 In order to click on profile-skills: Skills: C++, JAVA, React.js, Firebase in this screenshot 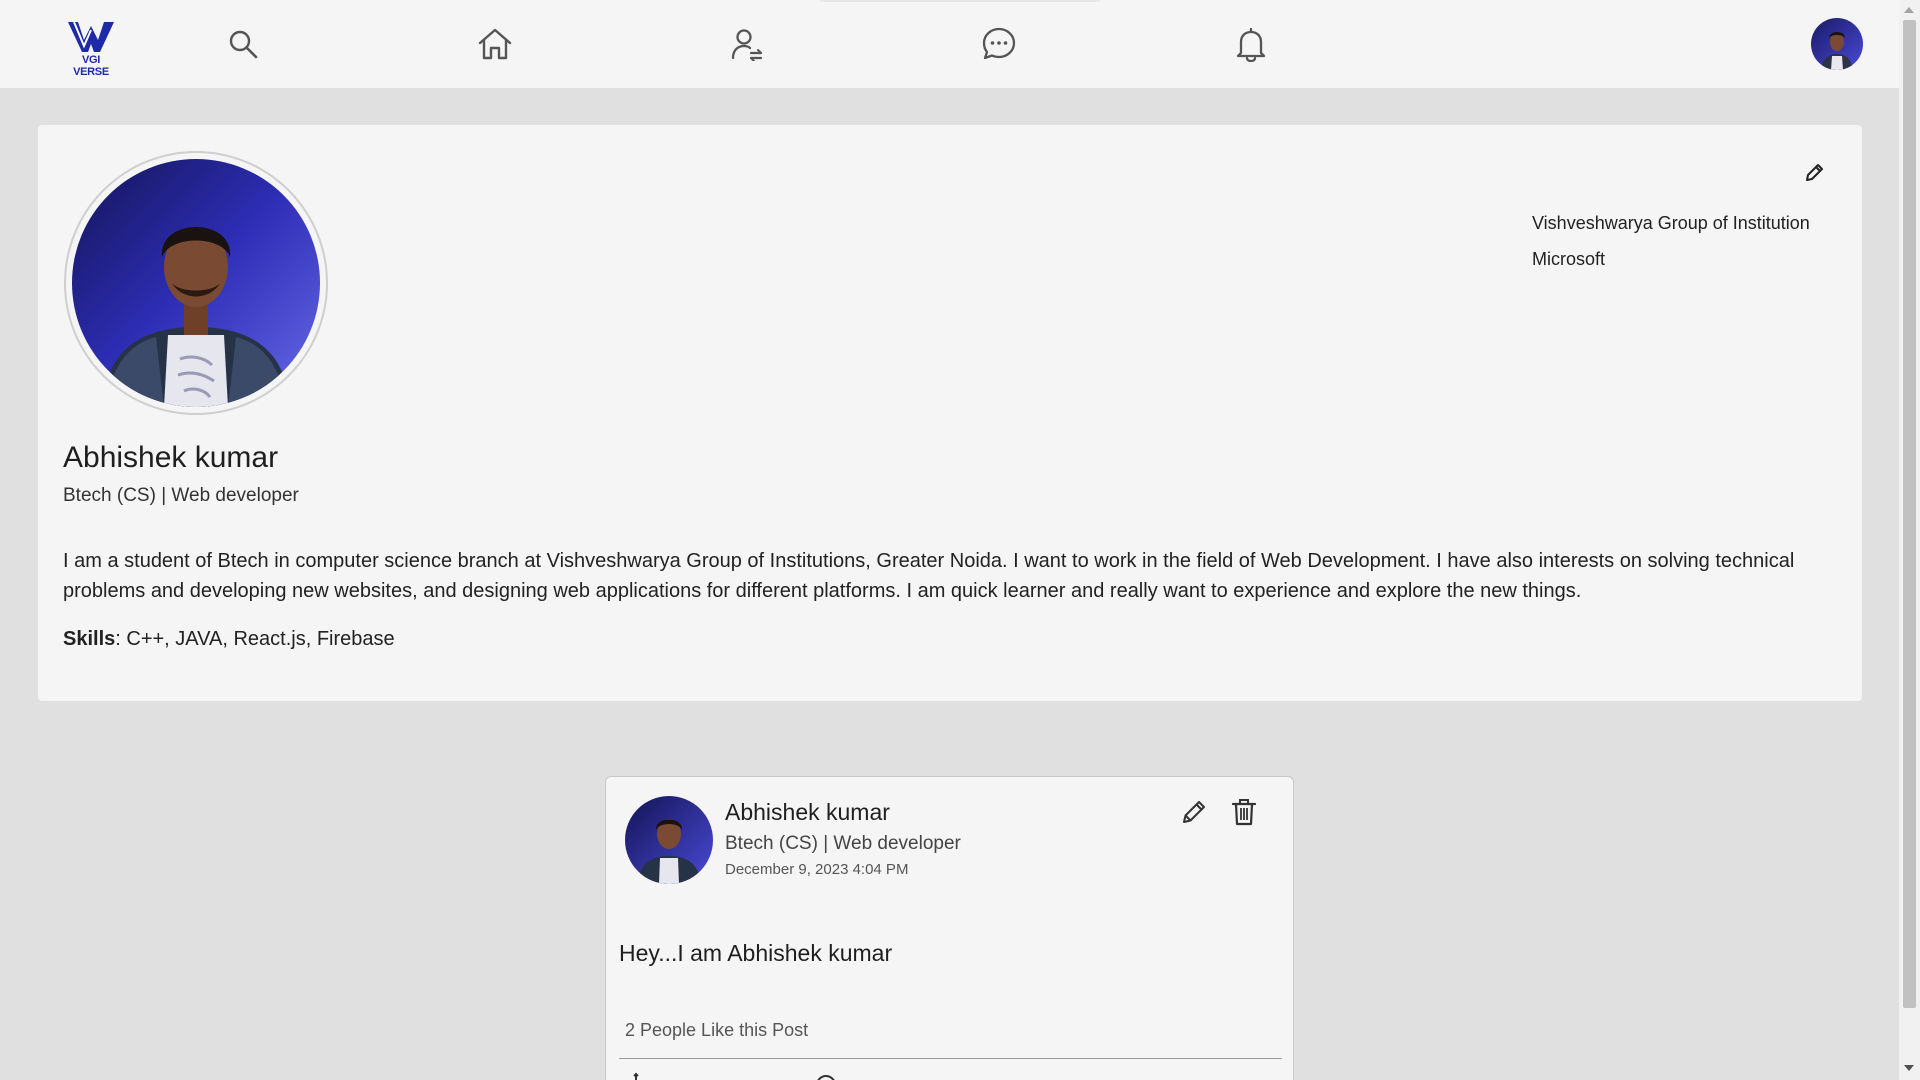, I will do `click(229, 639)`.